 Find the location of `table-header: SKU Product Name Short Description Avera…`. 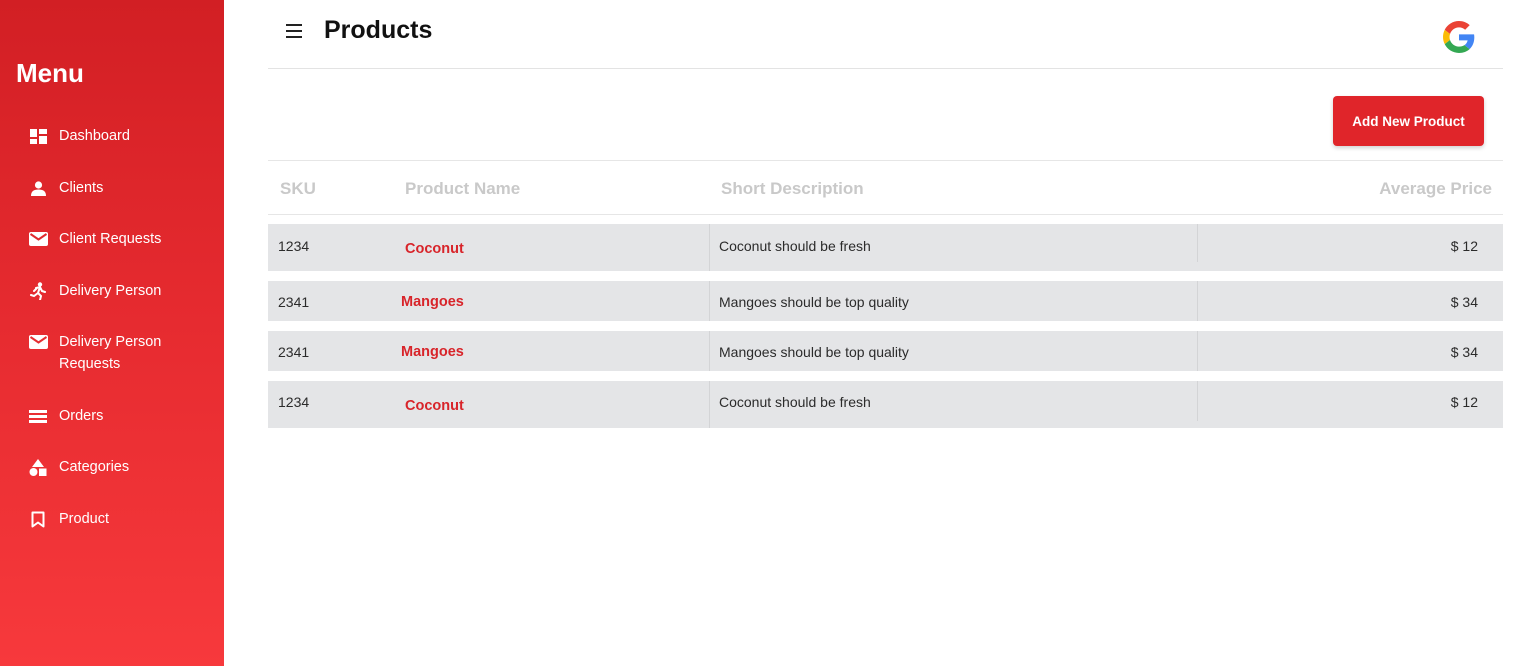

table-header: SKU Product Name Short Description Avera… is located at coordinates (885, 187).